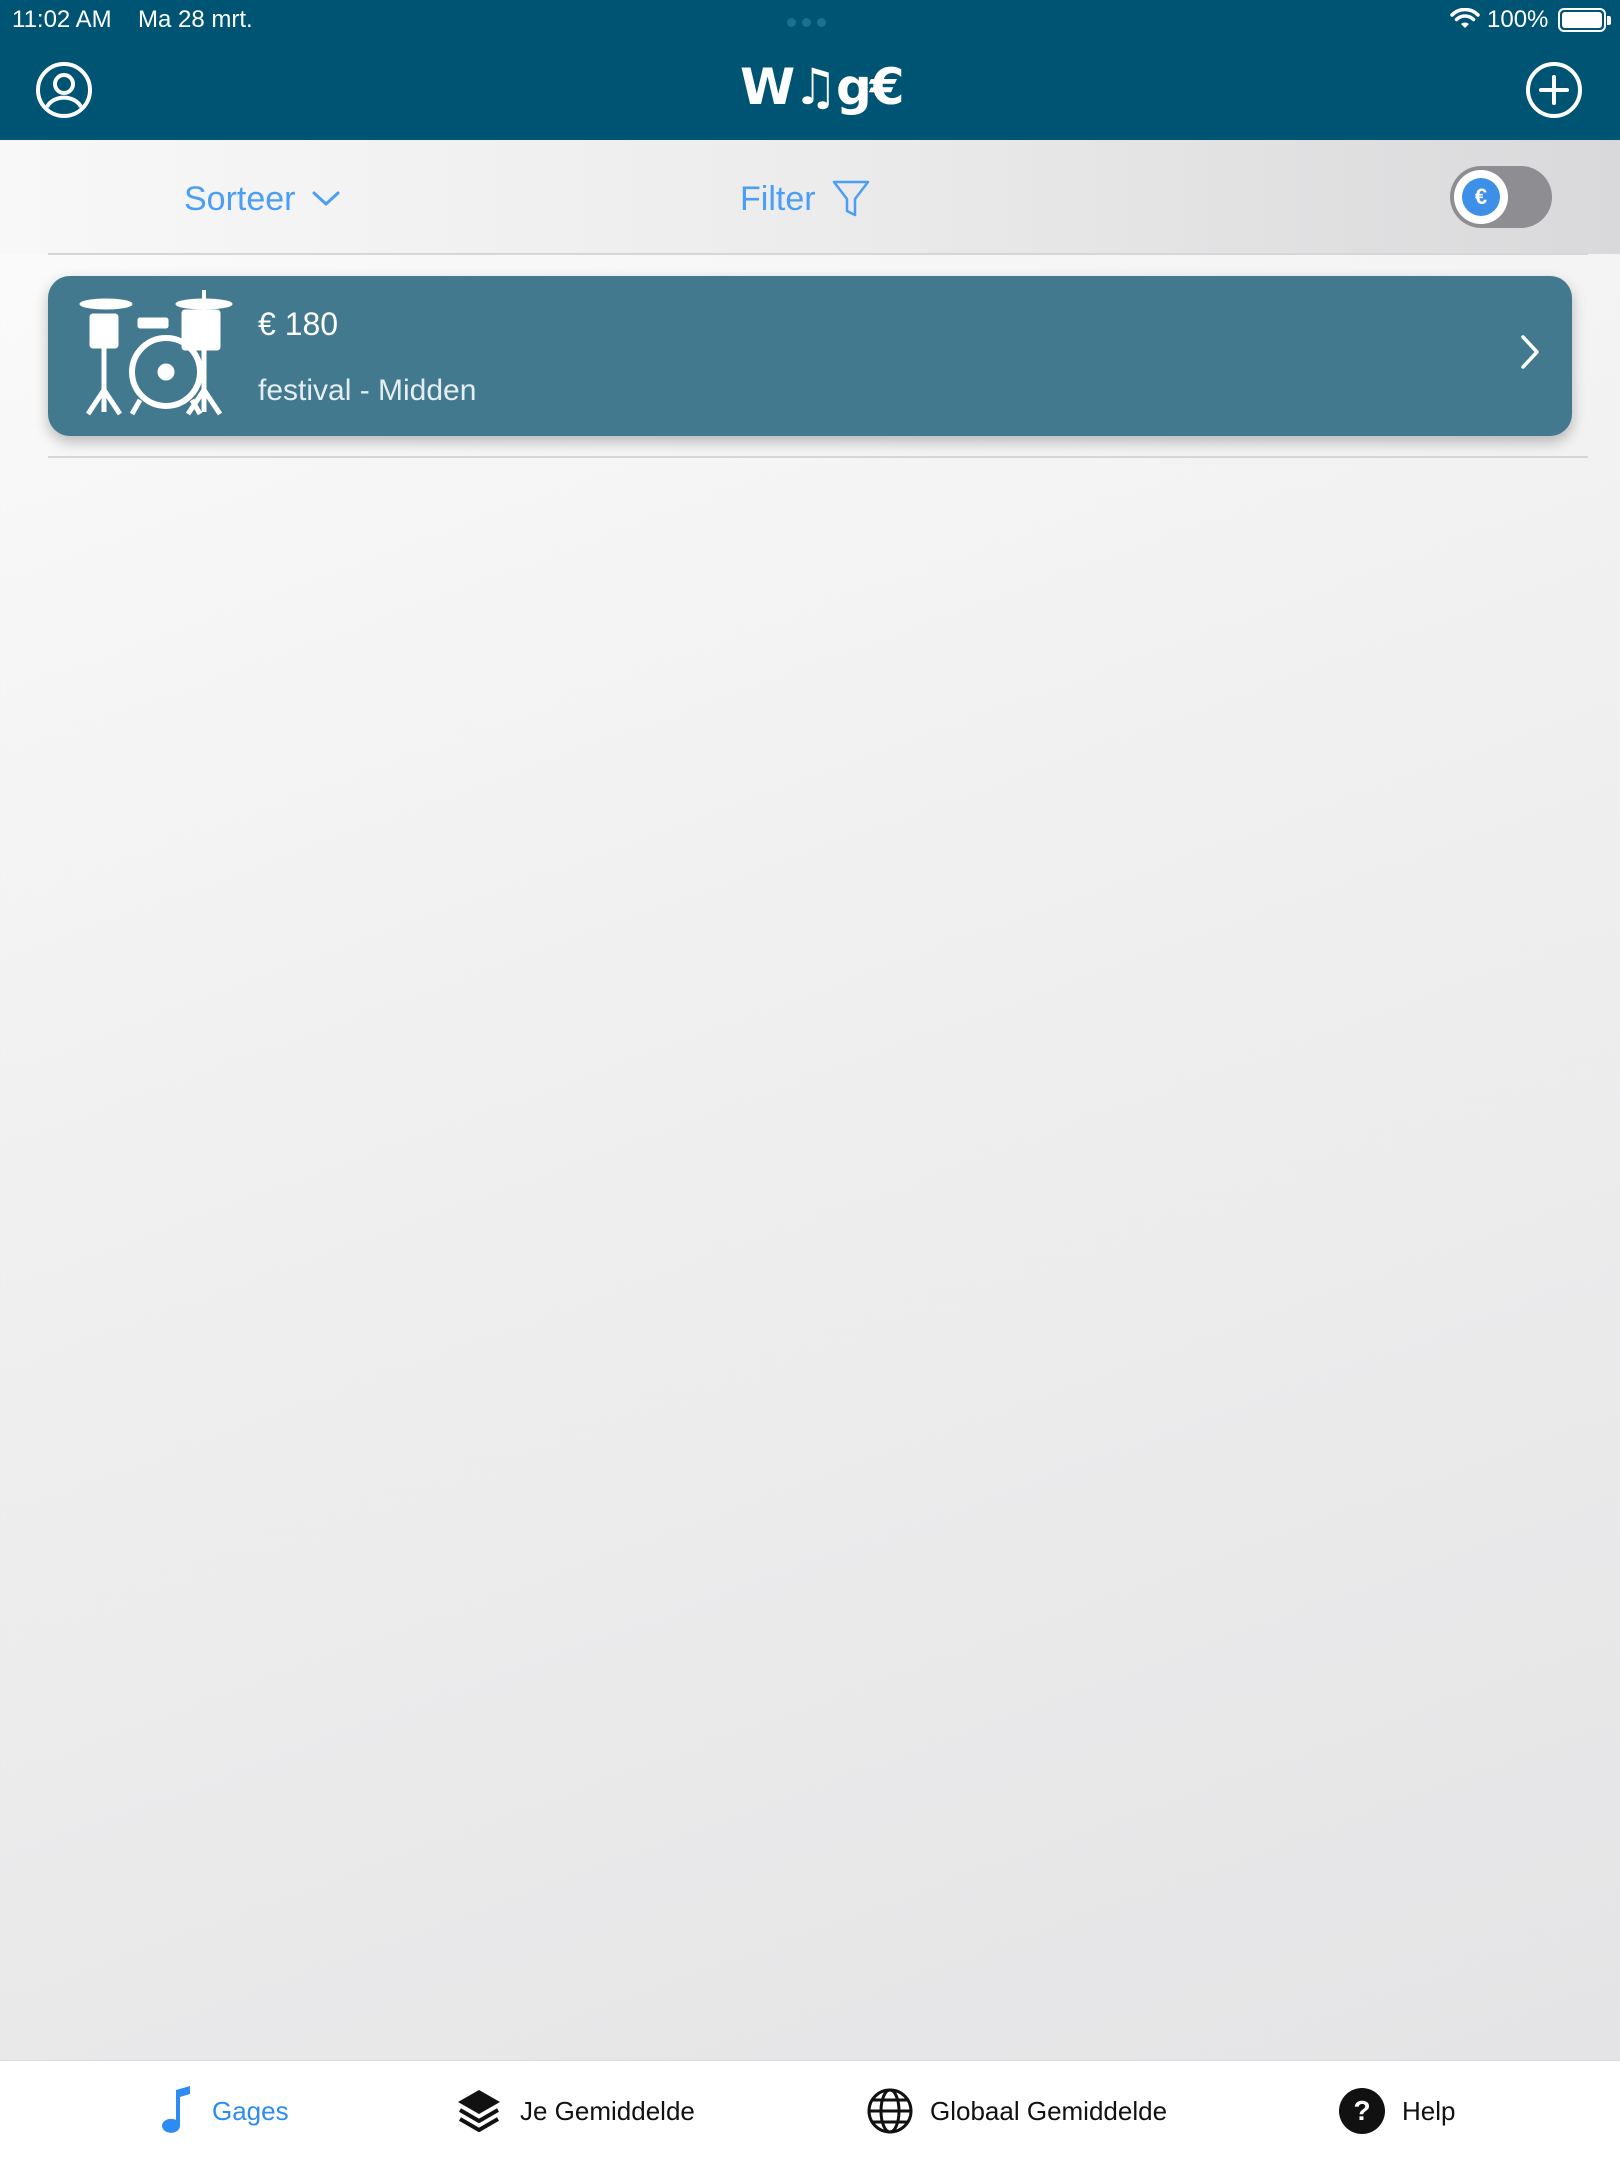 The width and height of the screenshot is (1620, 2160). I want to click on filter-label: Filter, so click(778, 198).